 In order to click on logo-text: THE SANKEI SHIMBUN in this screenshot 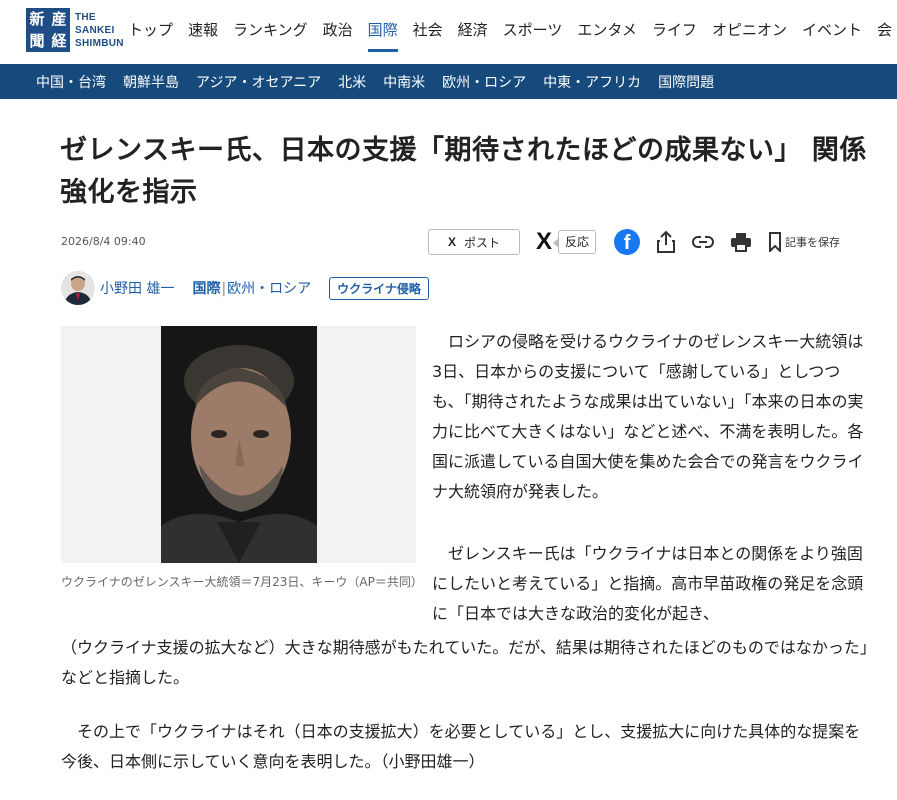, I will do `click(99, 30)`.